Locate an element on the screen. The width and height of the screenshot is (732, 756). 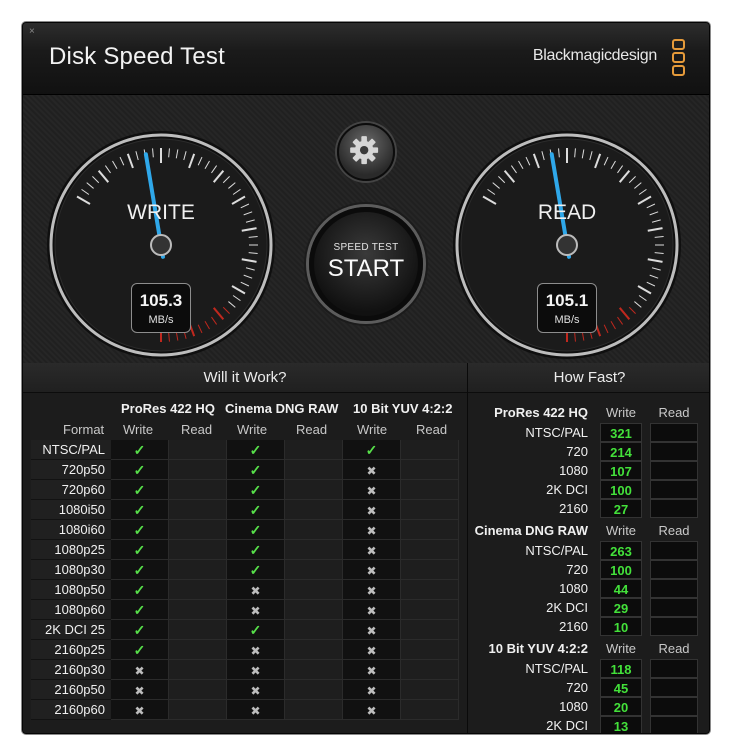
write-fps-value: 118 is located at coordinates (621, 668).